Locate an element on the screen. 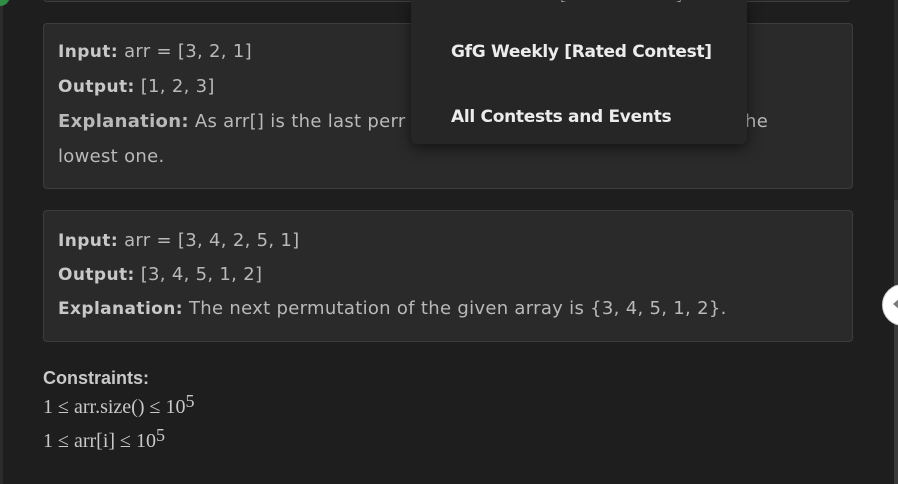  example-1-explanation-tail: he is located at coordinates (757, 121).